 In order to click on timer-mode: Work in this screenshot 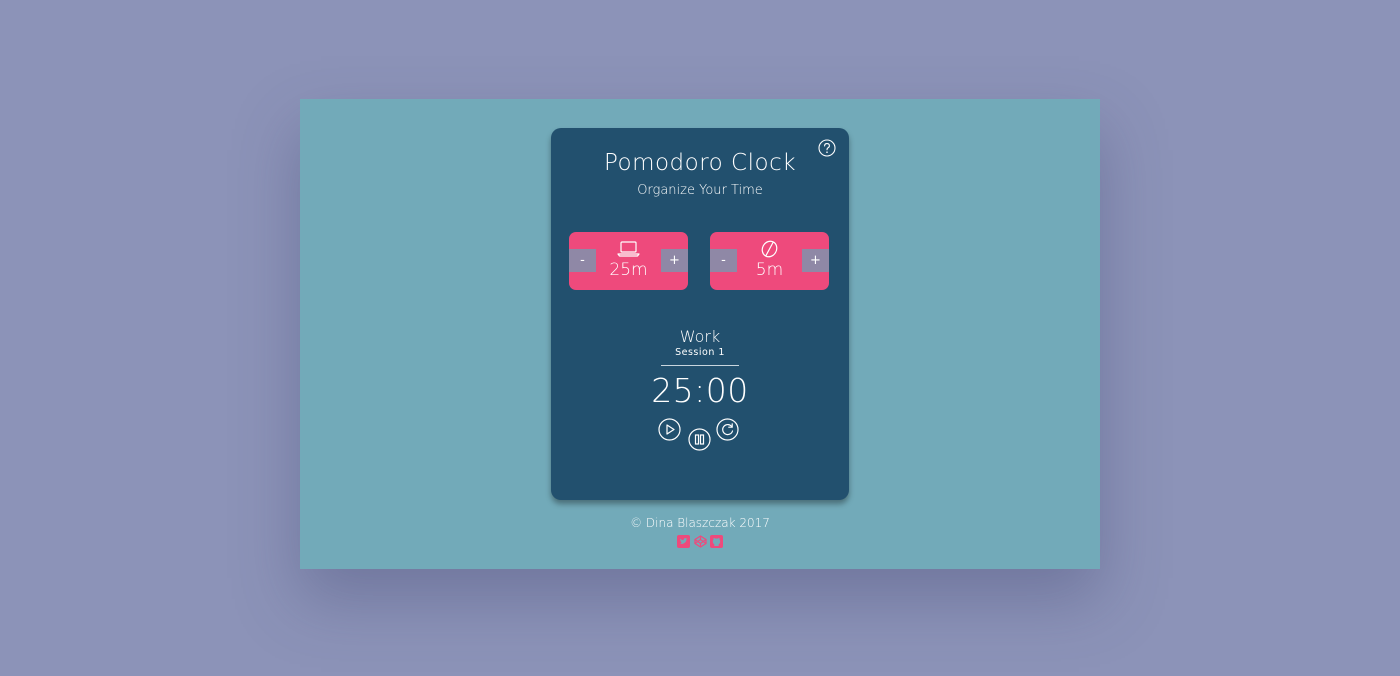, I will do `click(700, 336)`.